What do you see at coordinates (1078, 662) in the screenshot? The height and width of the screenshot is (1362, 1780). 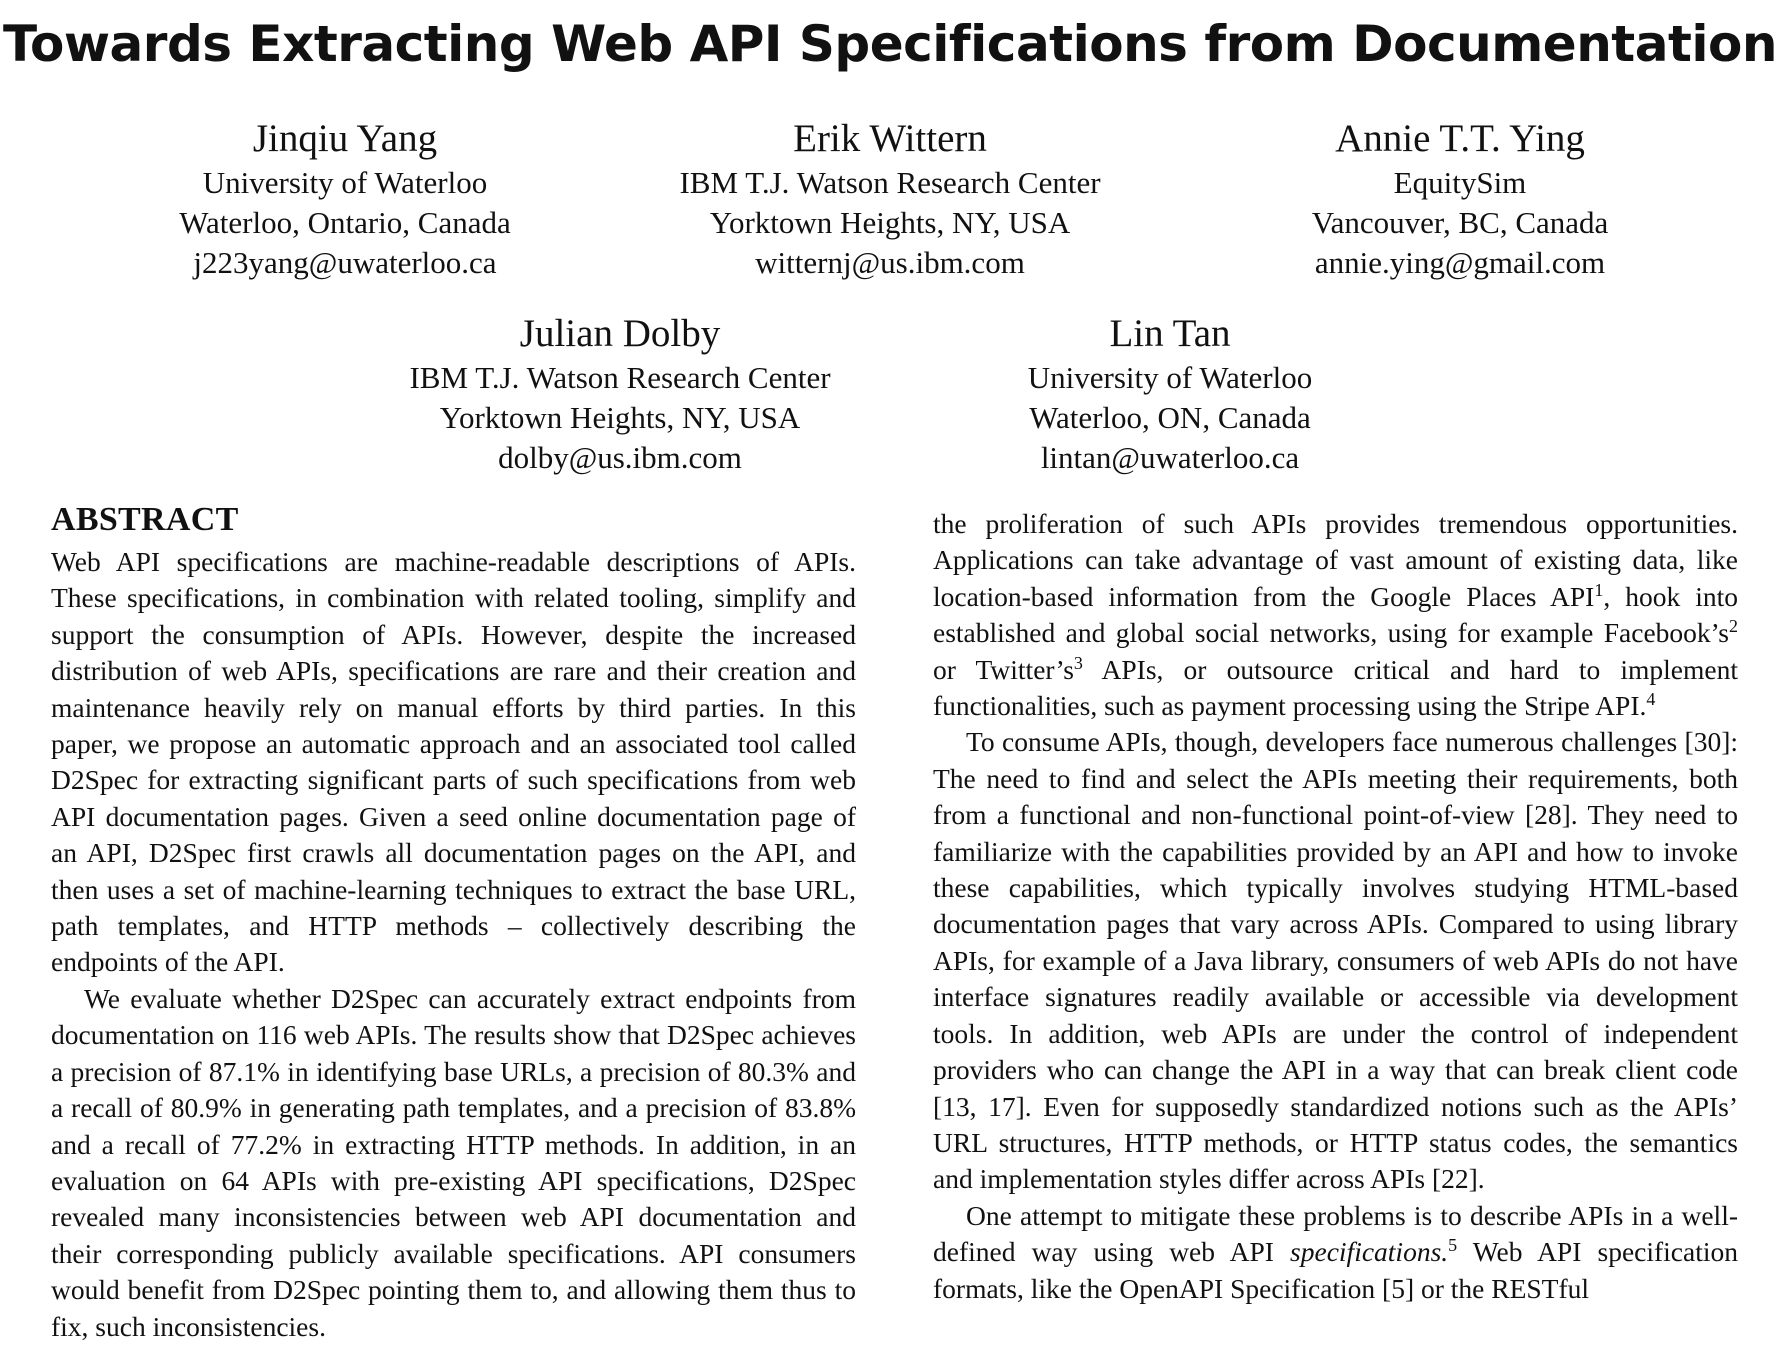 I see `footnote-marker: 3` at bounding box center [1078, 662].